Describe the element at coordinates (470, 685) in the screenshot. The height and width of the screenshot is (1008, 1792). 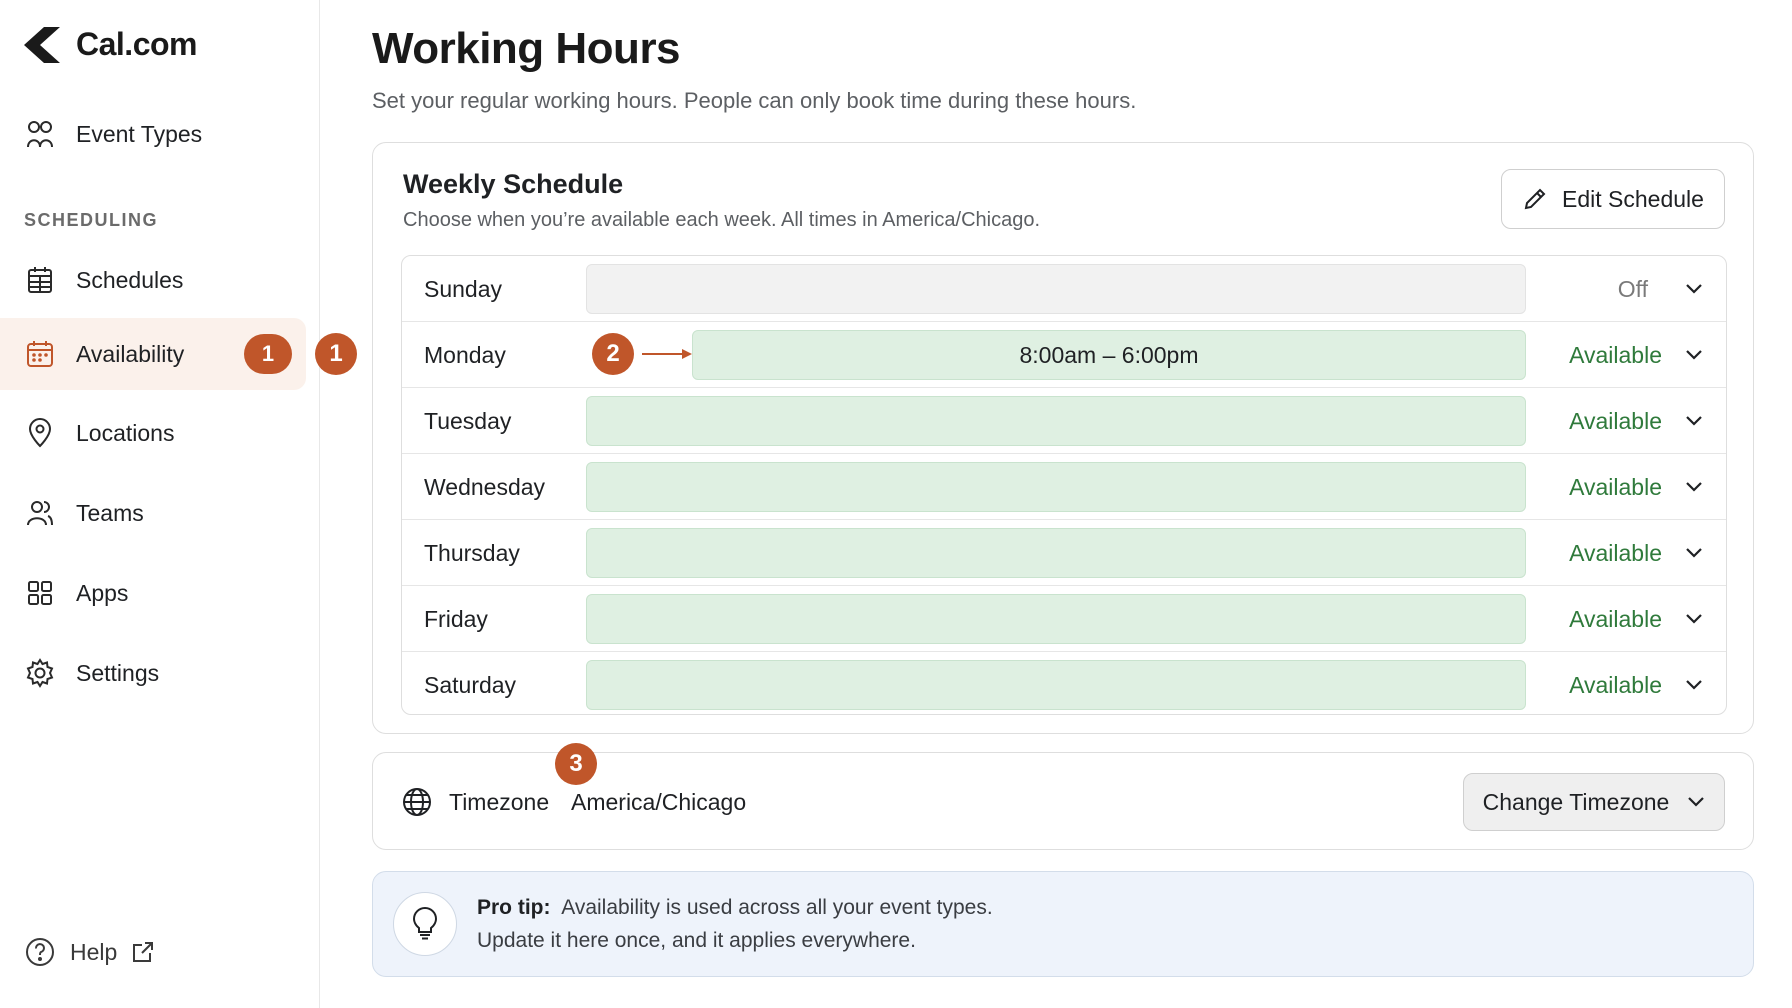
I see `day-label: Saturday` at that location.